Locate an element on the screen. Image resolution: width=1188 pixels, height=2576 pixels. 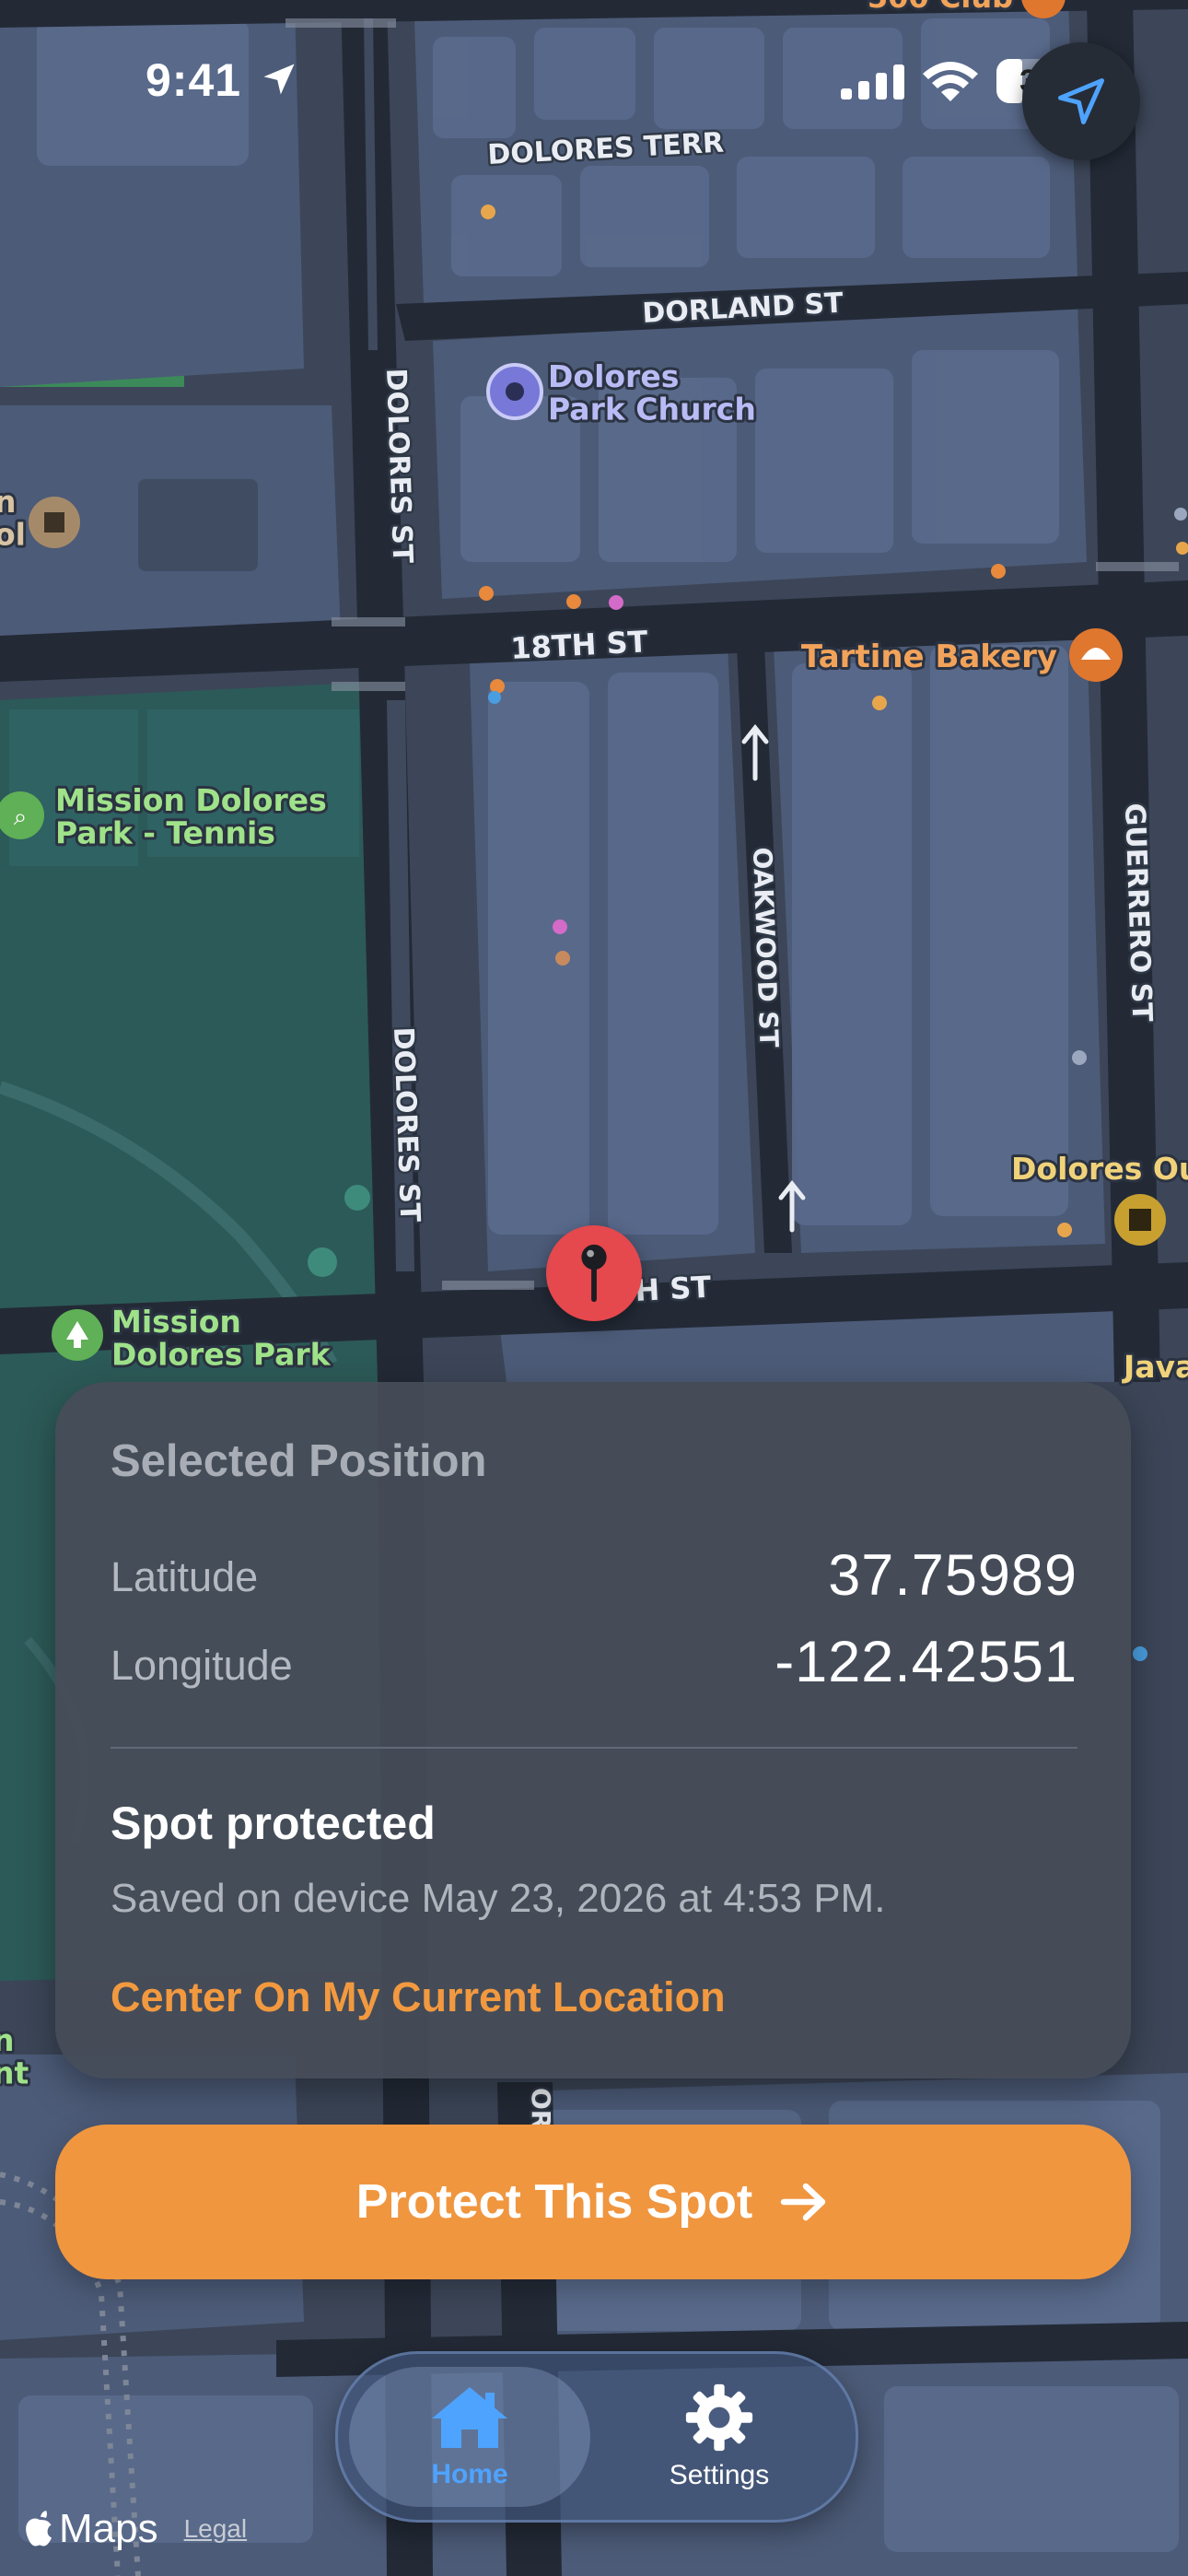
pin-icon is located at coordinates (594, 1273).